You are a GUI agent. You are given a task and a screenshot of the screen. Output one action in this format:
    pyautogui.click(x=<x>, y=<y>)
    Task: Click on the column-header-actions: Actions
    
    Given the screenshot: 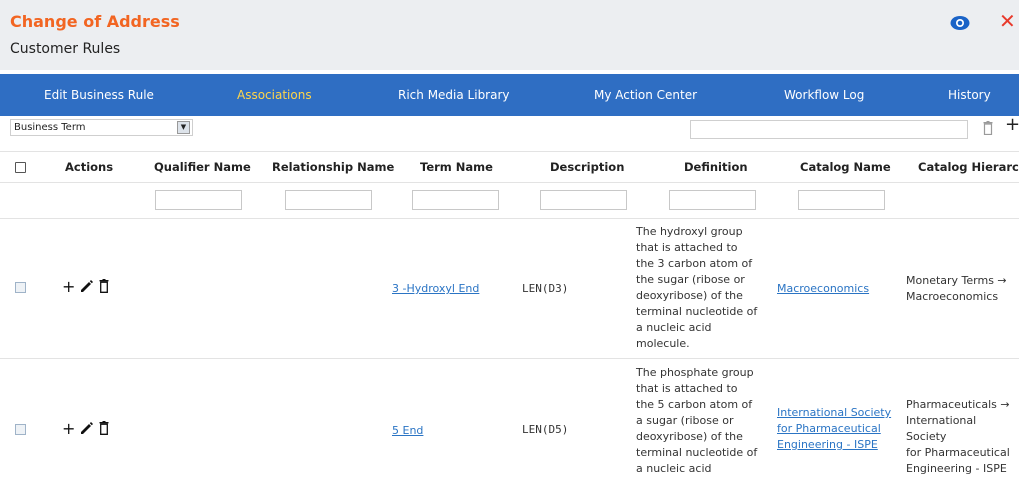 What is the action you would take?
    pyautogui.click(x=89, y=167)
    